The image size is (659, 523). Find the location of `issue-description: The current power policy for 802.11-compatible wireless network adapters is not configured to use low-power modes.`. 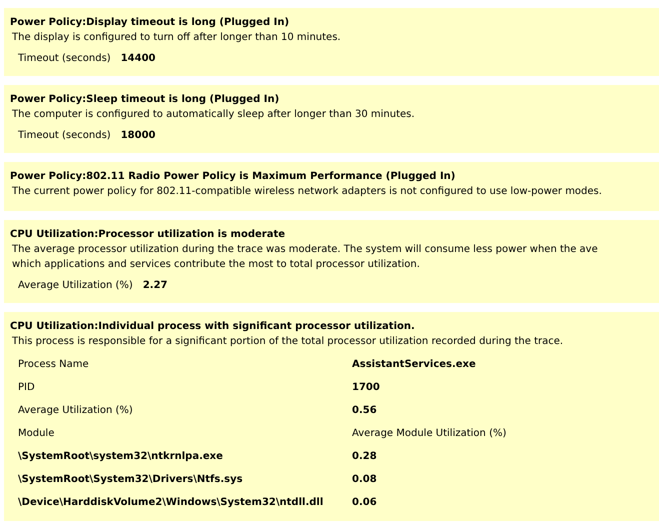

issue-description: The current power policy for 802.11-compatible wireless network adapters is not configured to use low-power modes. is located at coordinates (307, 192).